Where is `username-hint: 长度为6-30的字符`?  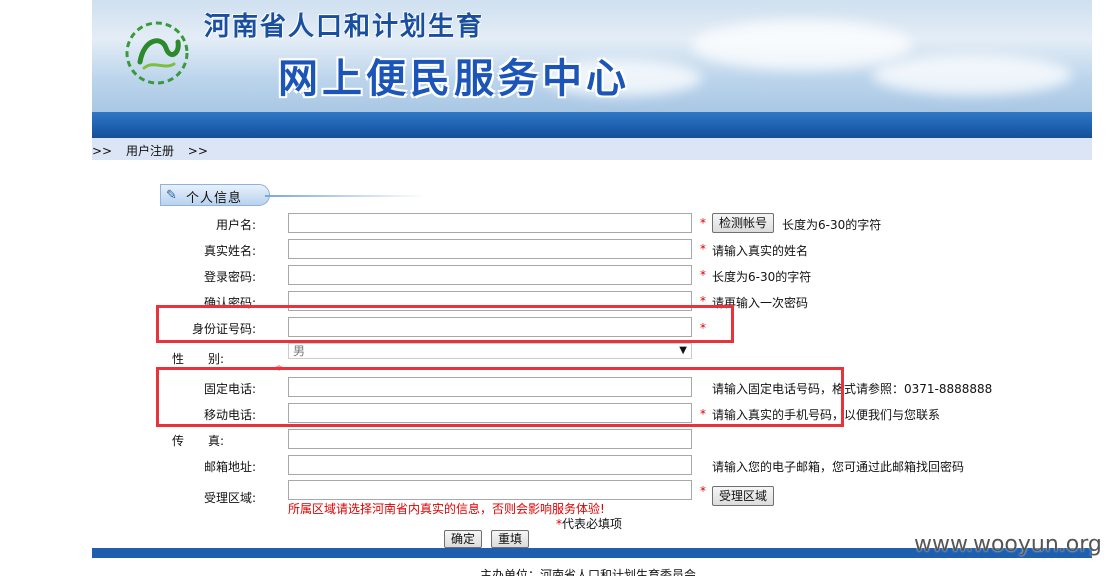 username-hint: 长度为6-30的字符 is located at coordinates (832, 225).